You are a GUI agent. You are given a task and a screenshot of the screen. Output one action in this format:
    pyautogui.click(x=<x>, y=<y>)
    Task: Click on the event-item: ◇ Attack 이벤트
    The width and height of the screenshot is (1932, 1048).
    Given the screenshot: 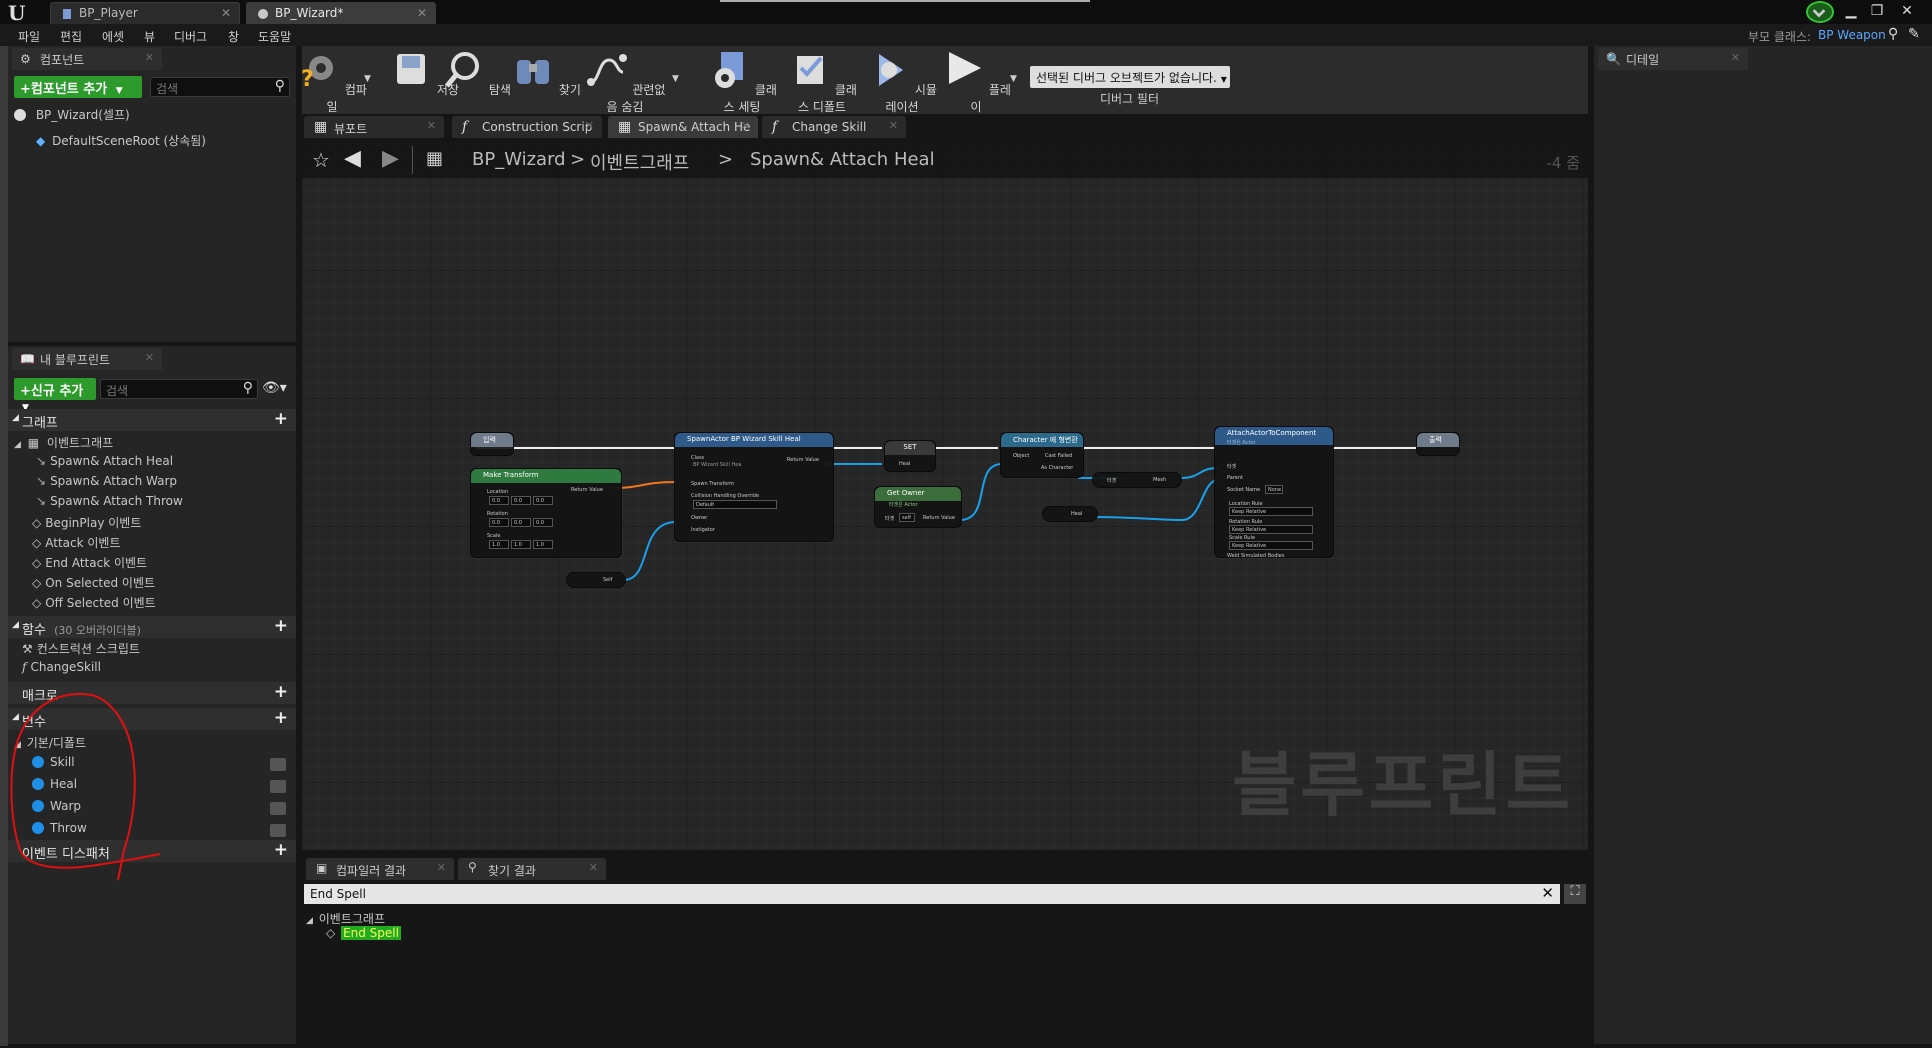 What is the action you would take?
    pyautogui.click(x=76, y=544)
    